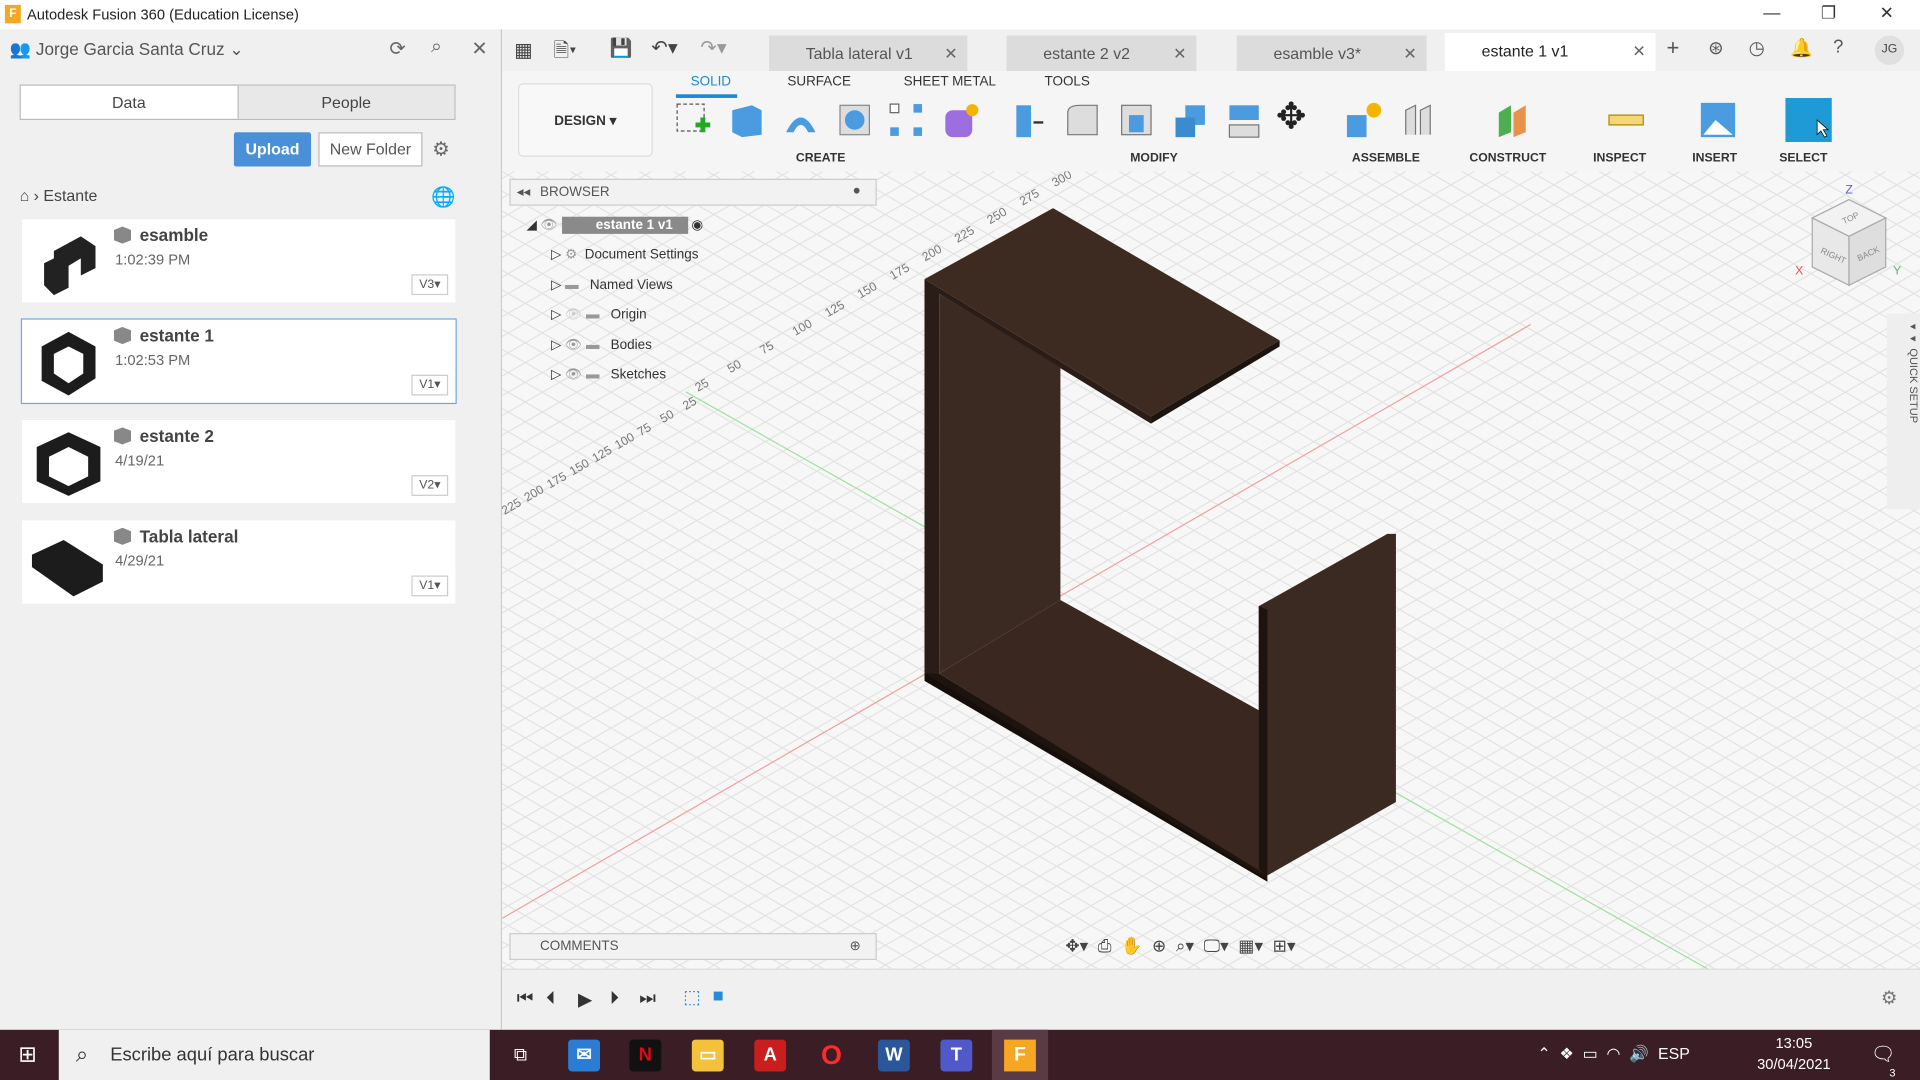  Describe the element at coordinates (1082, 119) in the screenshot. I see `fillet-icon` at that location.